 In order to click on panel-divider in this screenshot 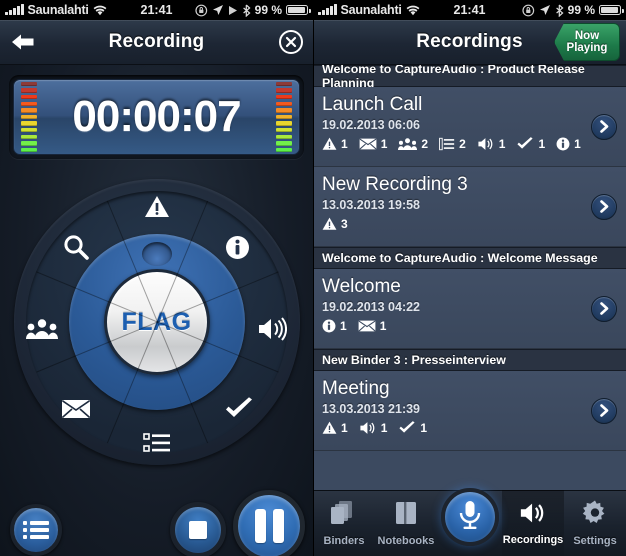, I will do `click(313, 278)`.